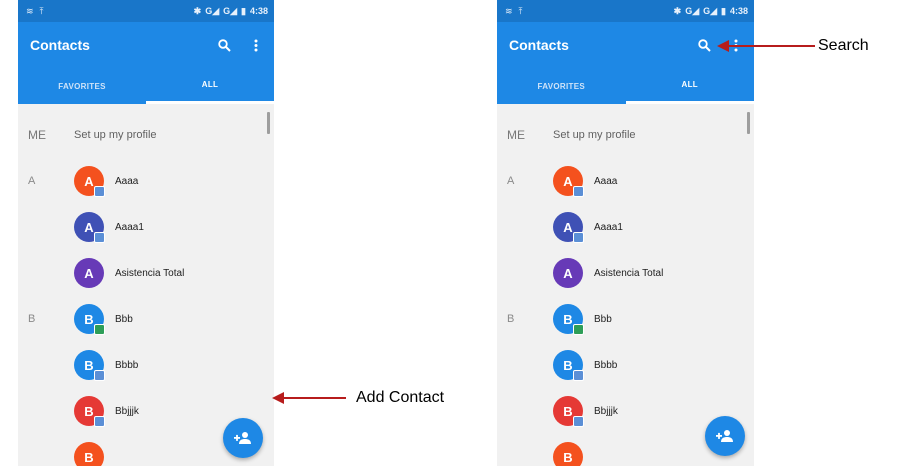  Describe the element at coordinates (606, 411) in the screenshot. I see `contact-name: Bbjjjk` at that location.